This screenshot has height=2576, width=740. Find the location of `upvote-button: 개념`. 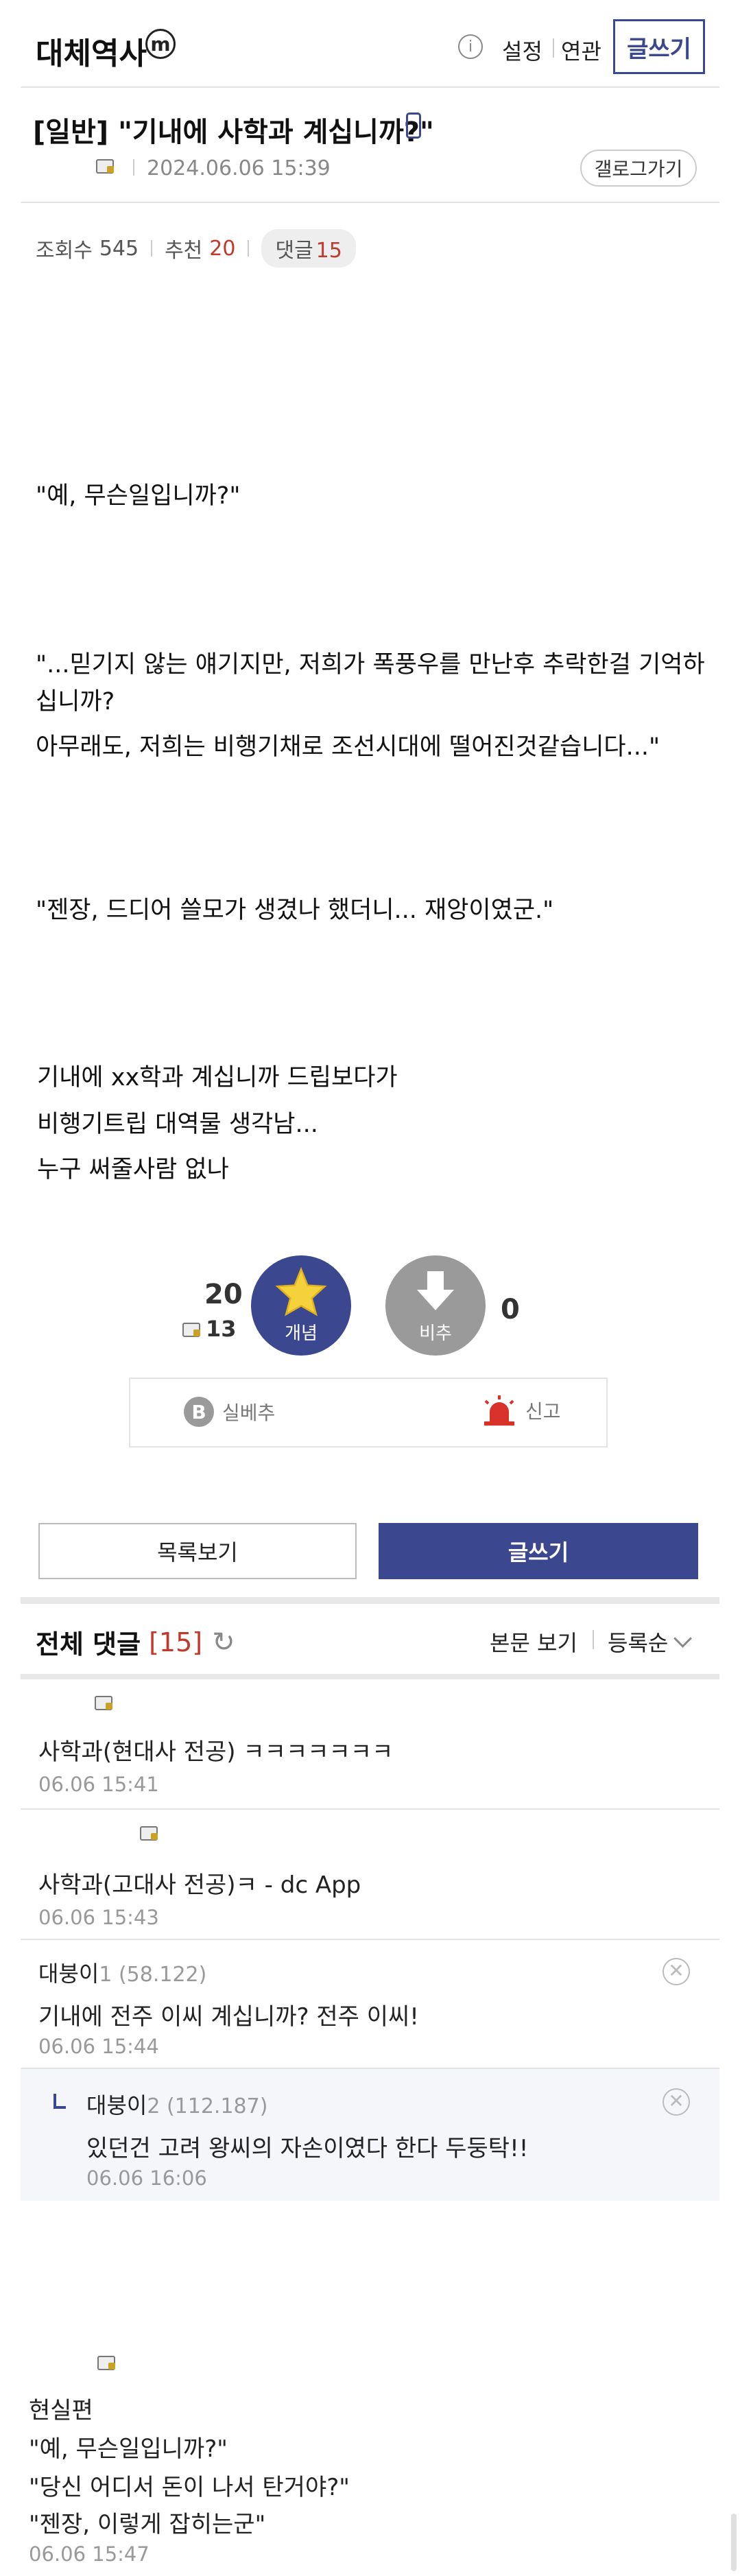

upvote-button: 개념 is located at coordinates (301, 1305).